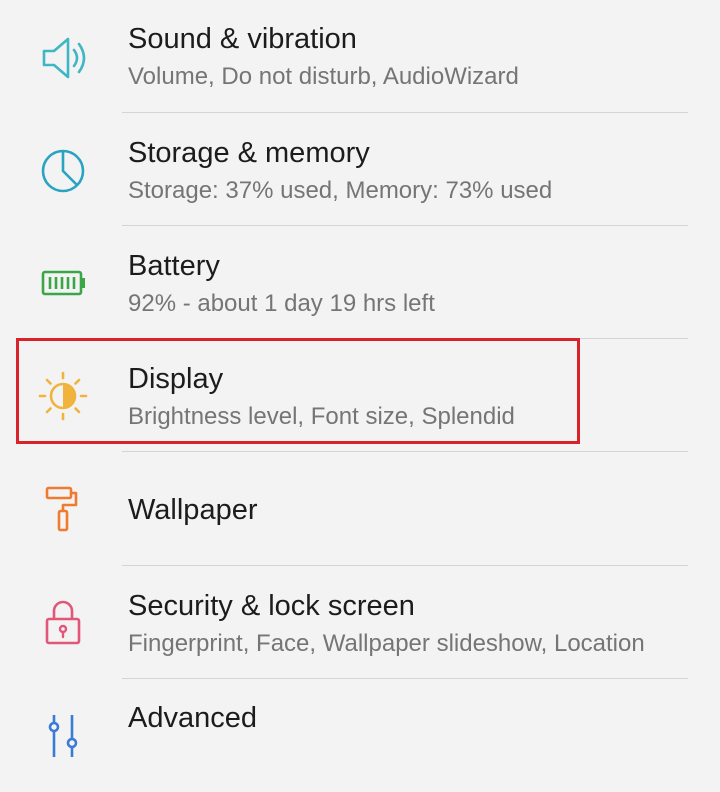 The image size is (720, 792). Describe the element at coordinates (360, 282) in the screenshot. I see `settings-item-battery: Battery 92% - about 1 day 19 hrs left` at that location.